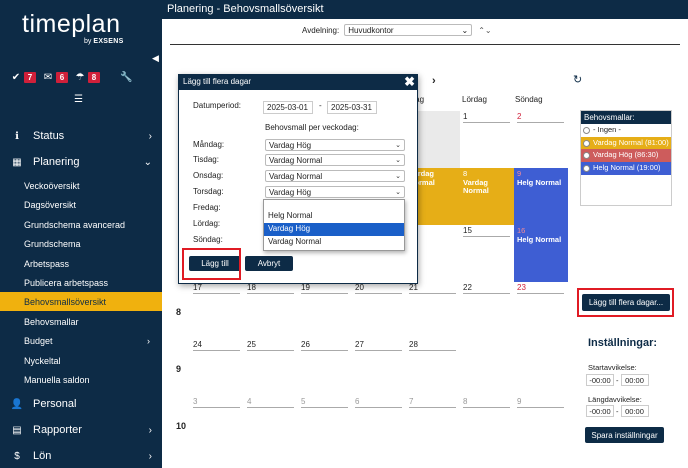  Describe the element at coordinates (379, 310) in the screenshot. I see `calendar-day-cell: 20` at that location.